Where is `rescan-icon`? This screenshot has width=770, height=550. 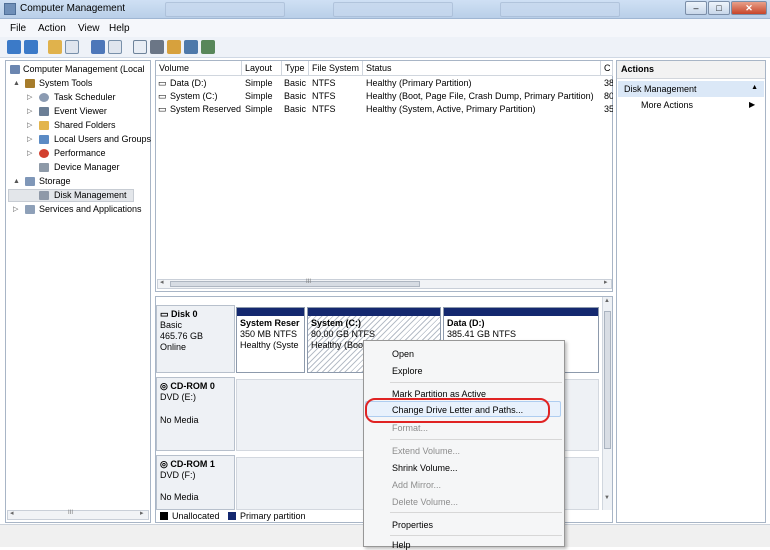
rescan-icon is located at coordinates (157, 47).